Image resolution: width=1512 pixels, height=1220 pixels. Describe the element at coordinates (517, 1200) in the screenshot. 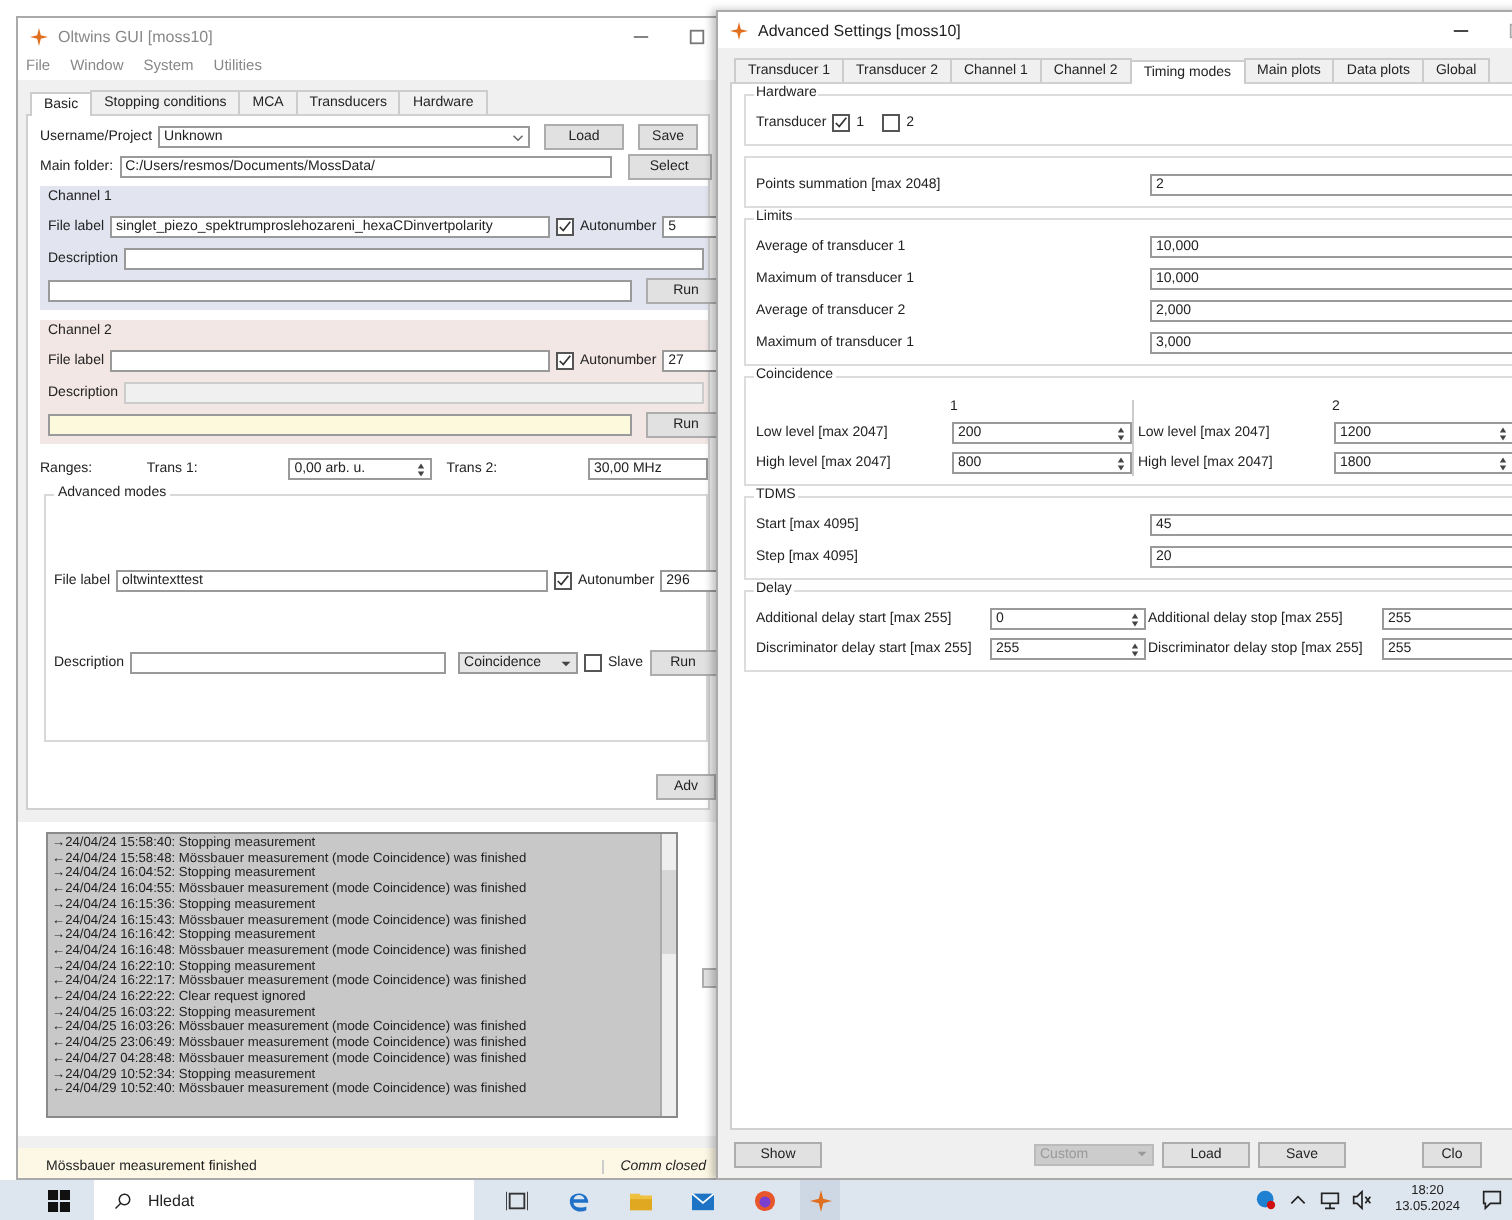

I see `task-view-icon` at that location.